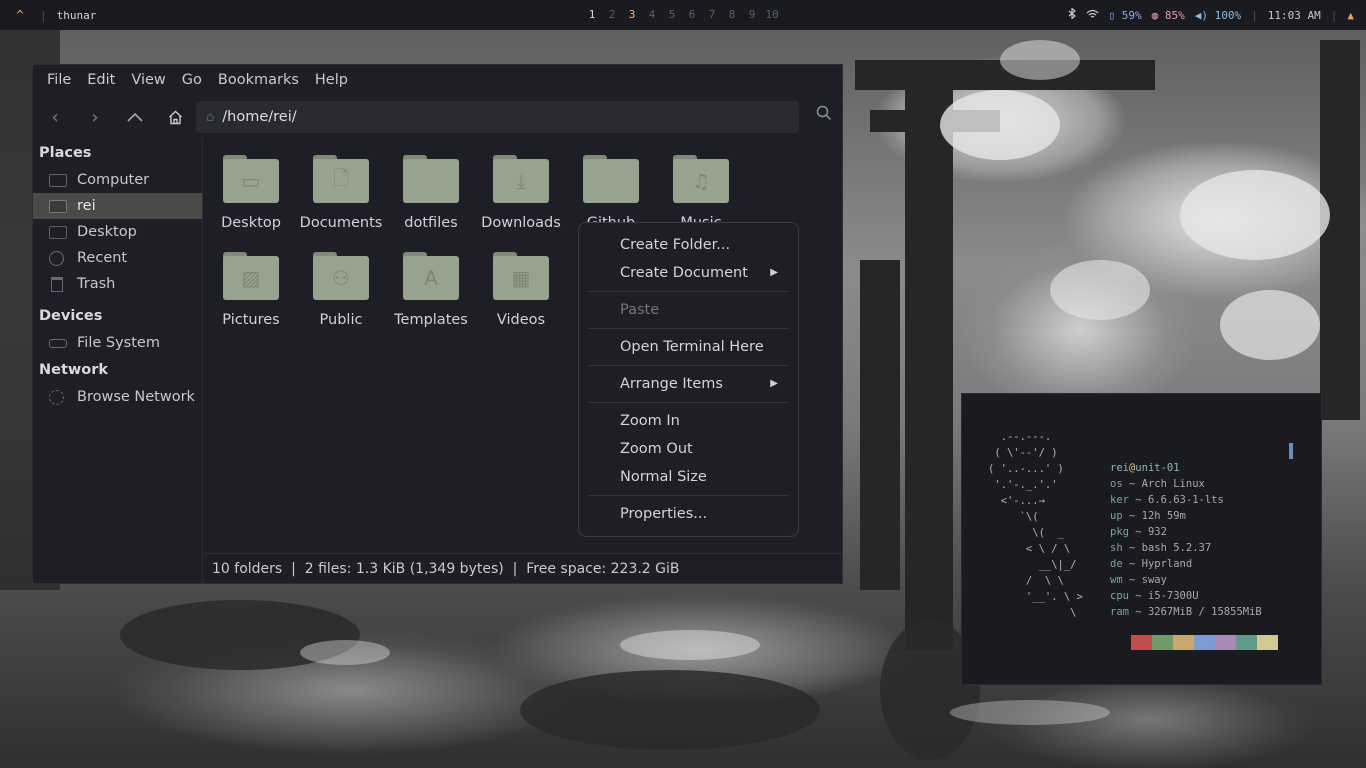 Image resolution: width=1366 pixels, height=768 pixels. What do you see at coordinates (136, 397) in the screenshot?
I see `sidebar-item-label: Browse Network` at bounding box center [136, 397].